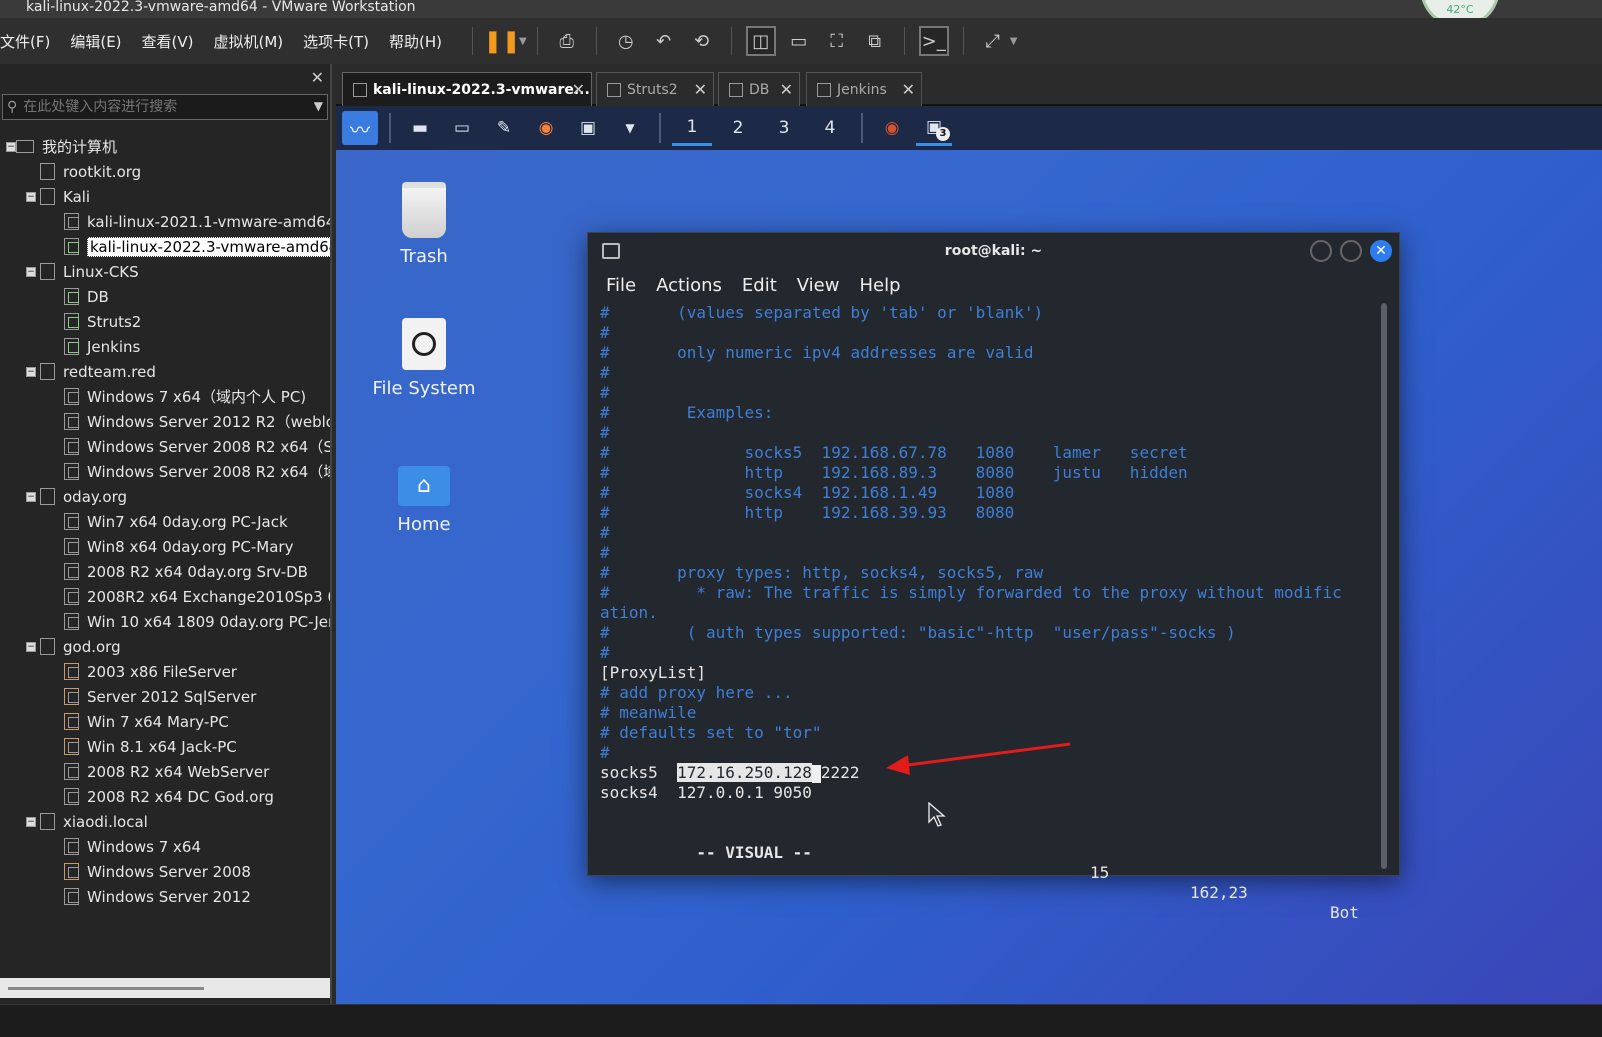 The height and width of the screenshot is (1037, 1602). Describe the element at coordinates (830, 128) in the screenshot. I see `workspace-4: 4` at that location.